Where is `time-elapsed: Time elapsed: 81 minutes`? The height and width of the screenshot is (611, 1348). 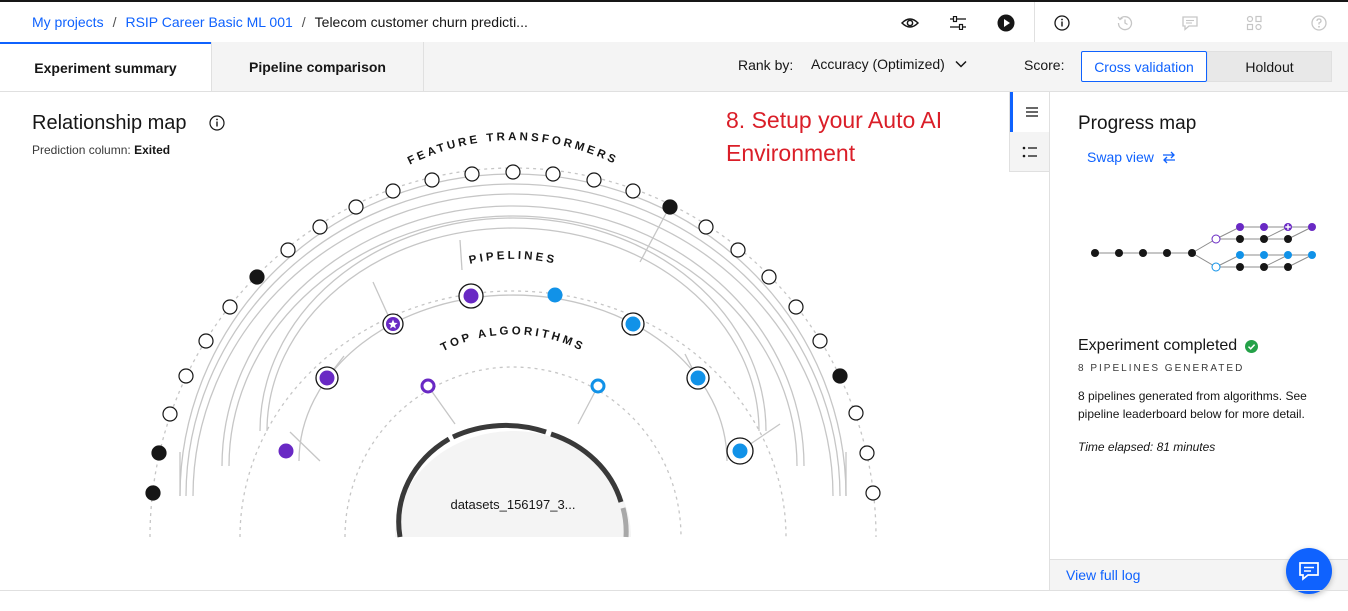 time-elapsed: Time elapsed: 81 minutes is located at coordinates (1147, 447).